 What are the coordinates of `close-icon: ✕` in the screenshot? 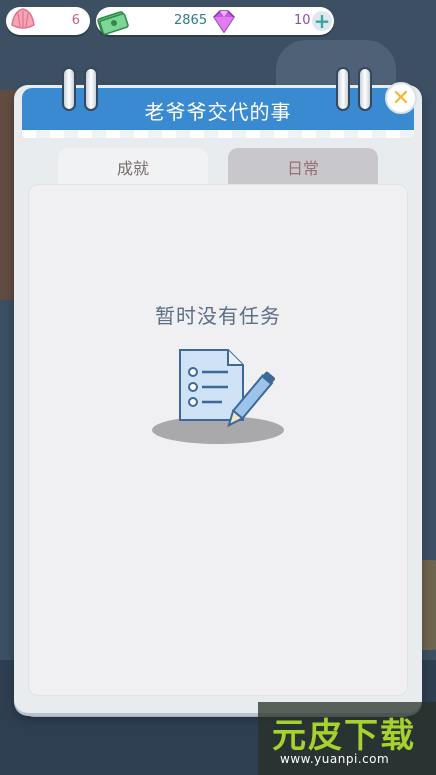 It's located at (401, 98).